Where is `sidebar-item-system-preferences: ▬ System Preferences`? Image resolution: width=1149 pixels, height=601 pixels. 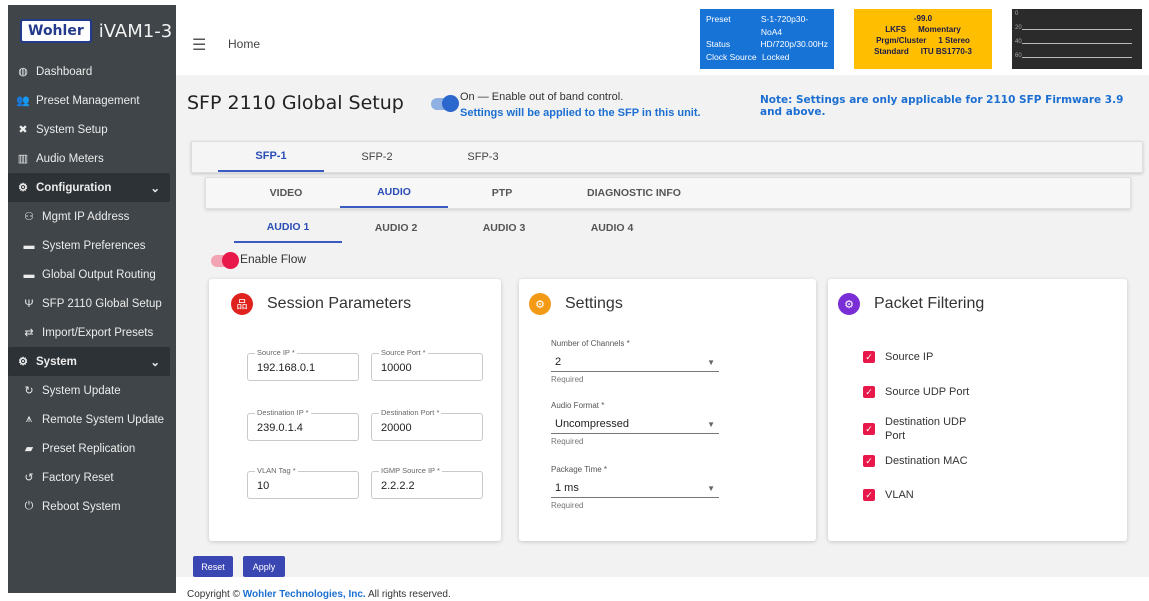 sidebar-item-system-preferences: ▬ System Preferences is located at coordinates (92, 245).